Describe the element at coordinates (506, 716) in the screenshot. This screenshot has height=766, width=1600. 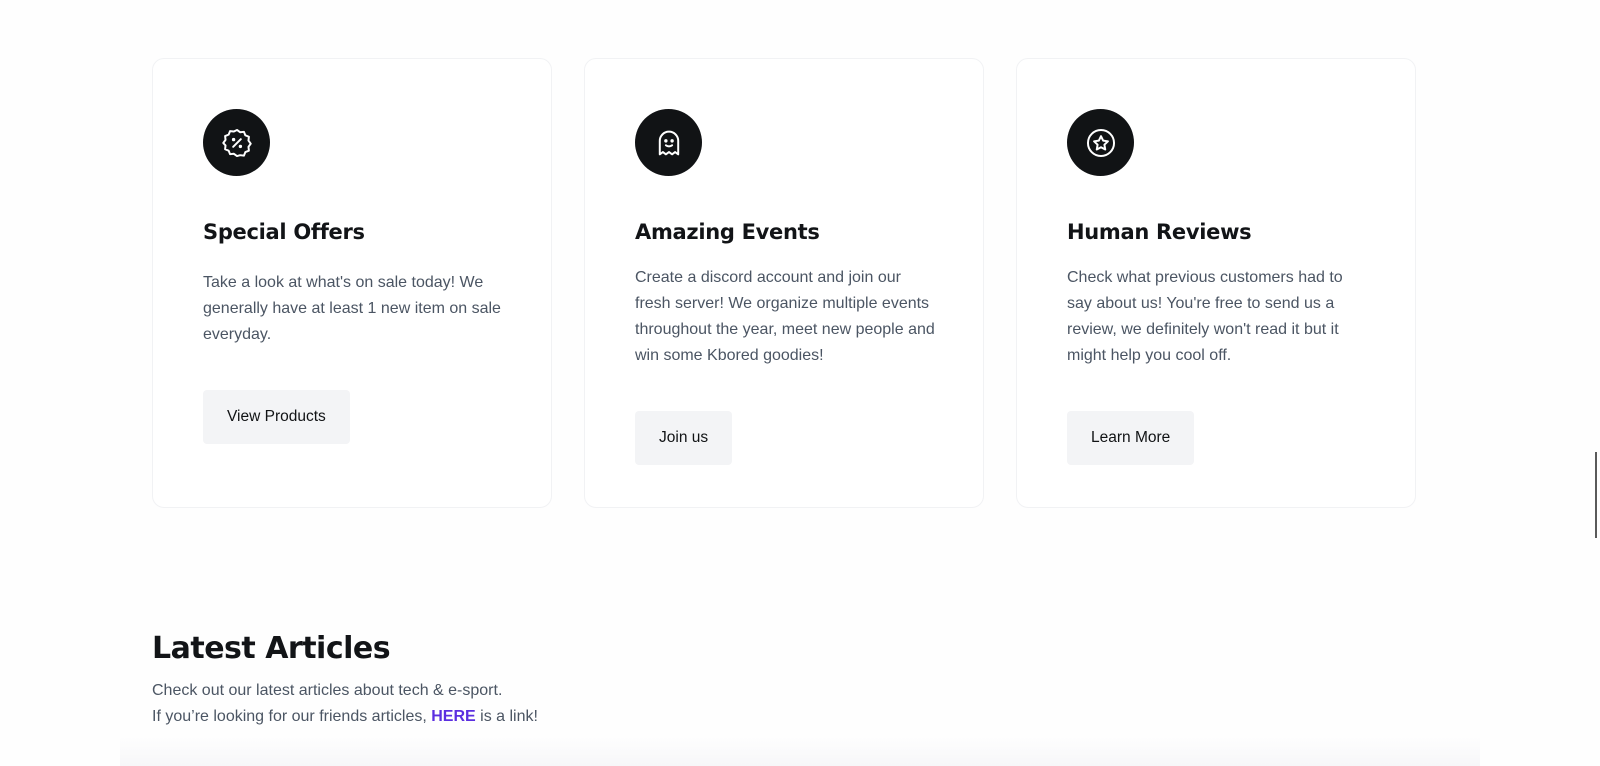
I see `subtitle-line-2-suffix: is a link!` at that location.